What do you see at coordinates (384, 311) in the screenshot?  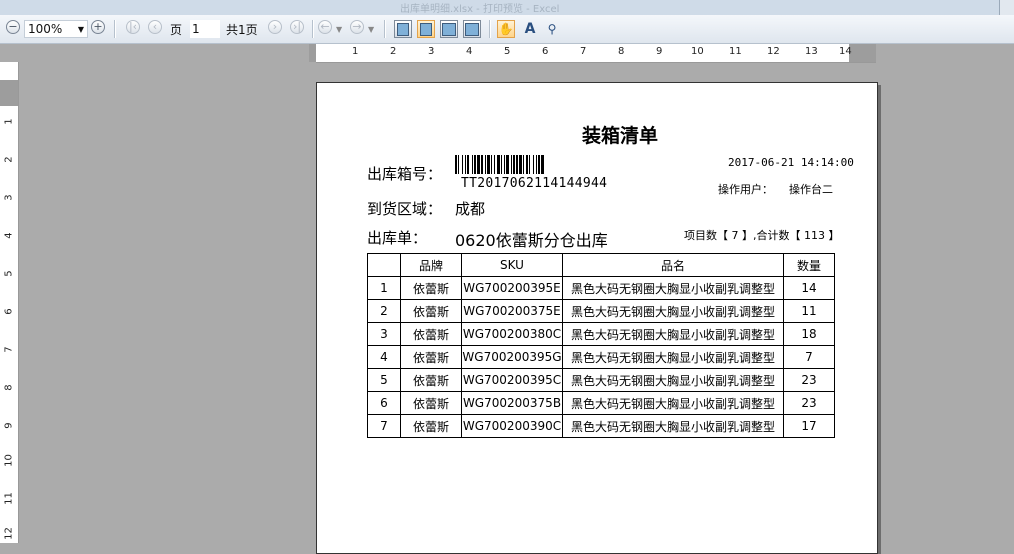 I see `cell-index: 2` at bounding box center [384, 311].